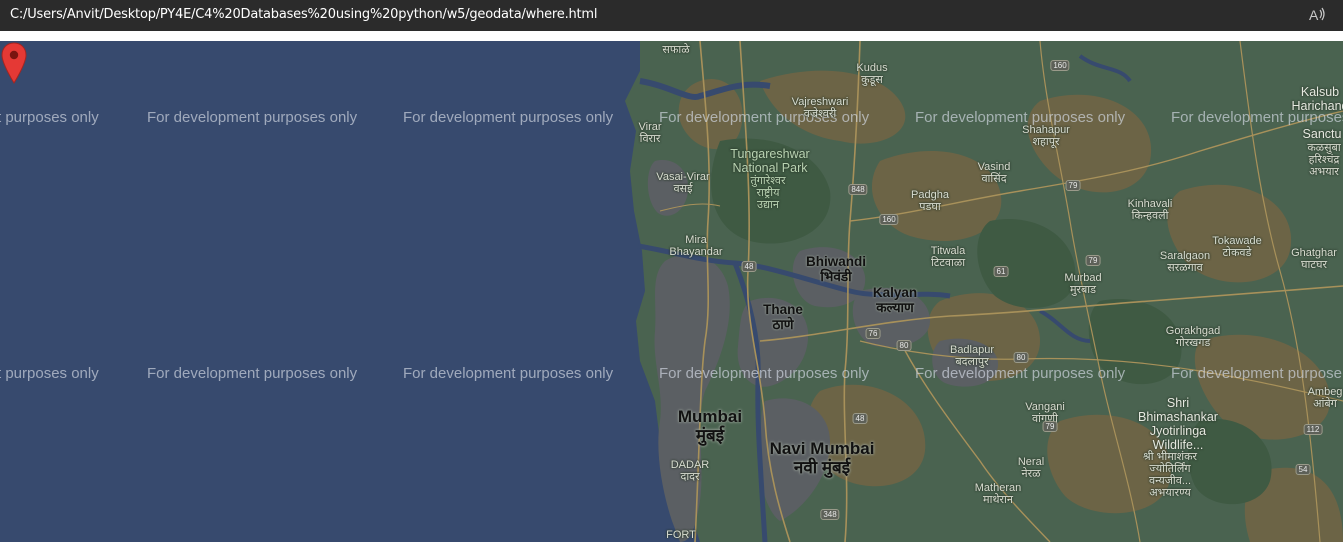 This screenshot has width=1343, height=542. I want to click on place-label-saralgaon: Saralgaon सरळगाव, so click(1185, 262).